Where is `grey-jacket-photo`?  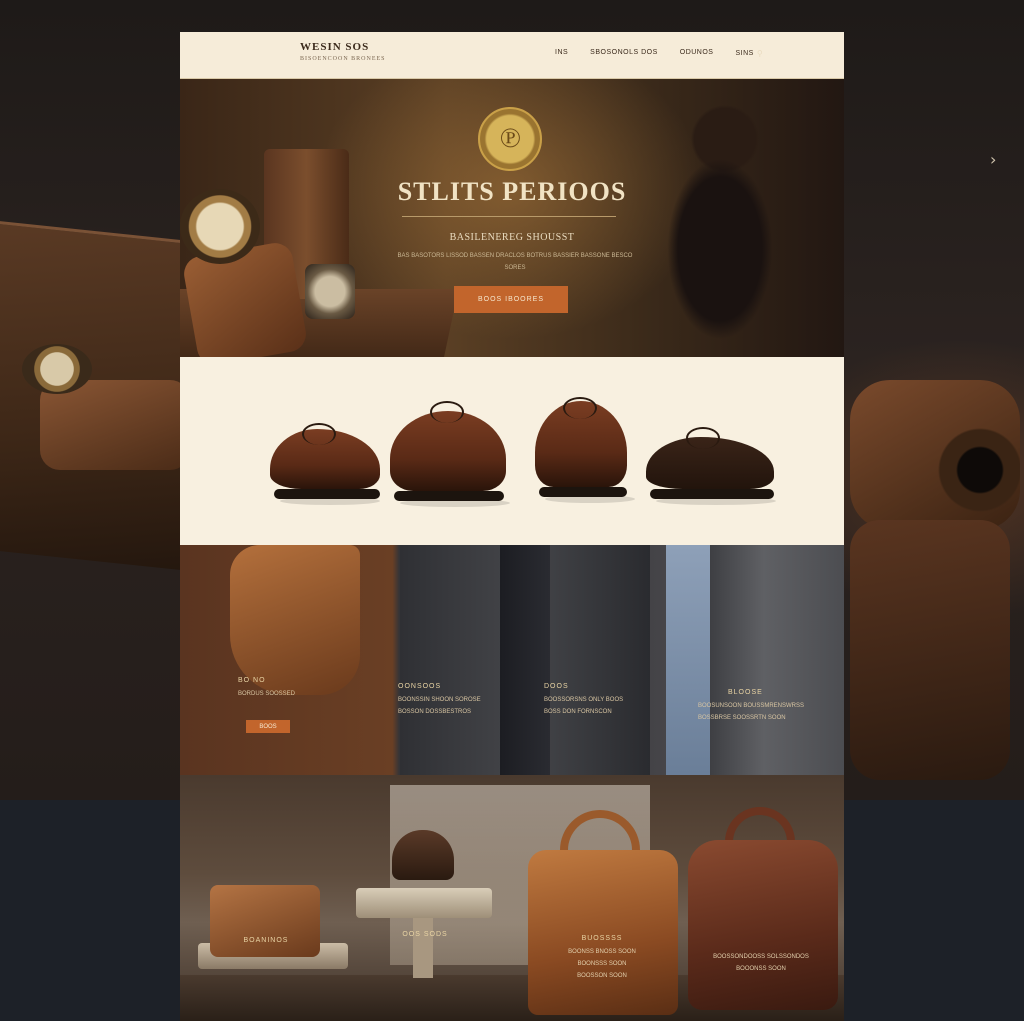
grey-jacket-photo is located at coordinates (777, 660).